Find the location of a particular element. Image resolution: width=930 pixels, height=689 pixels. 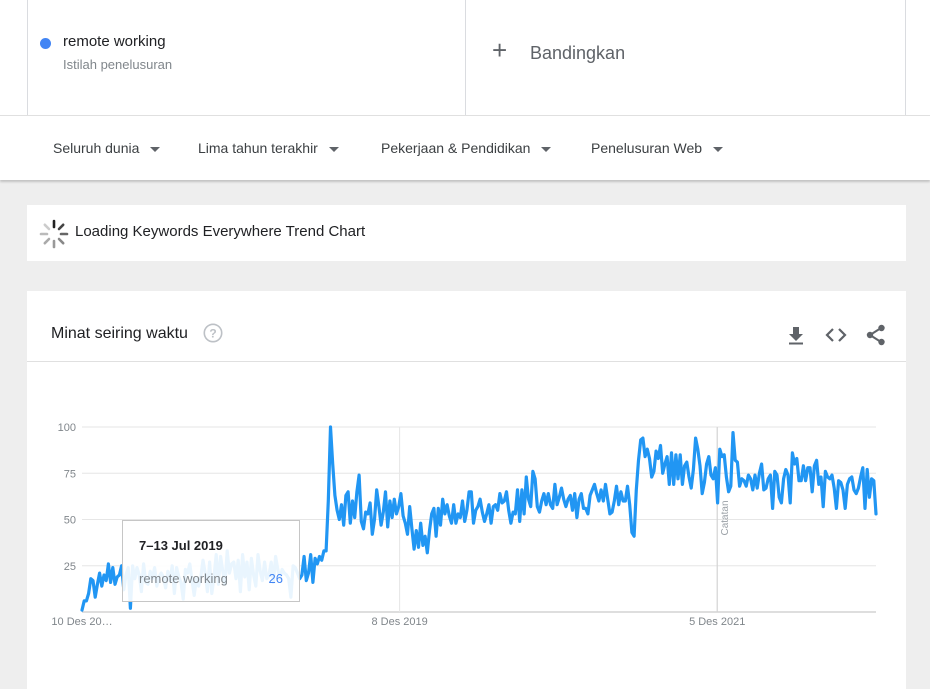

filter-time-range: Lima tahun terakhir is located at coordinates (268, 148).